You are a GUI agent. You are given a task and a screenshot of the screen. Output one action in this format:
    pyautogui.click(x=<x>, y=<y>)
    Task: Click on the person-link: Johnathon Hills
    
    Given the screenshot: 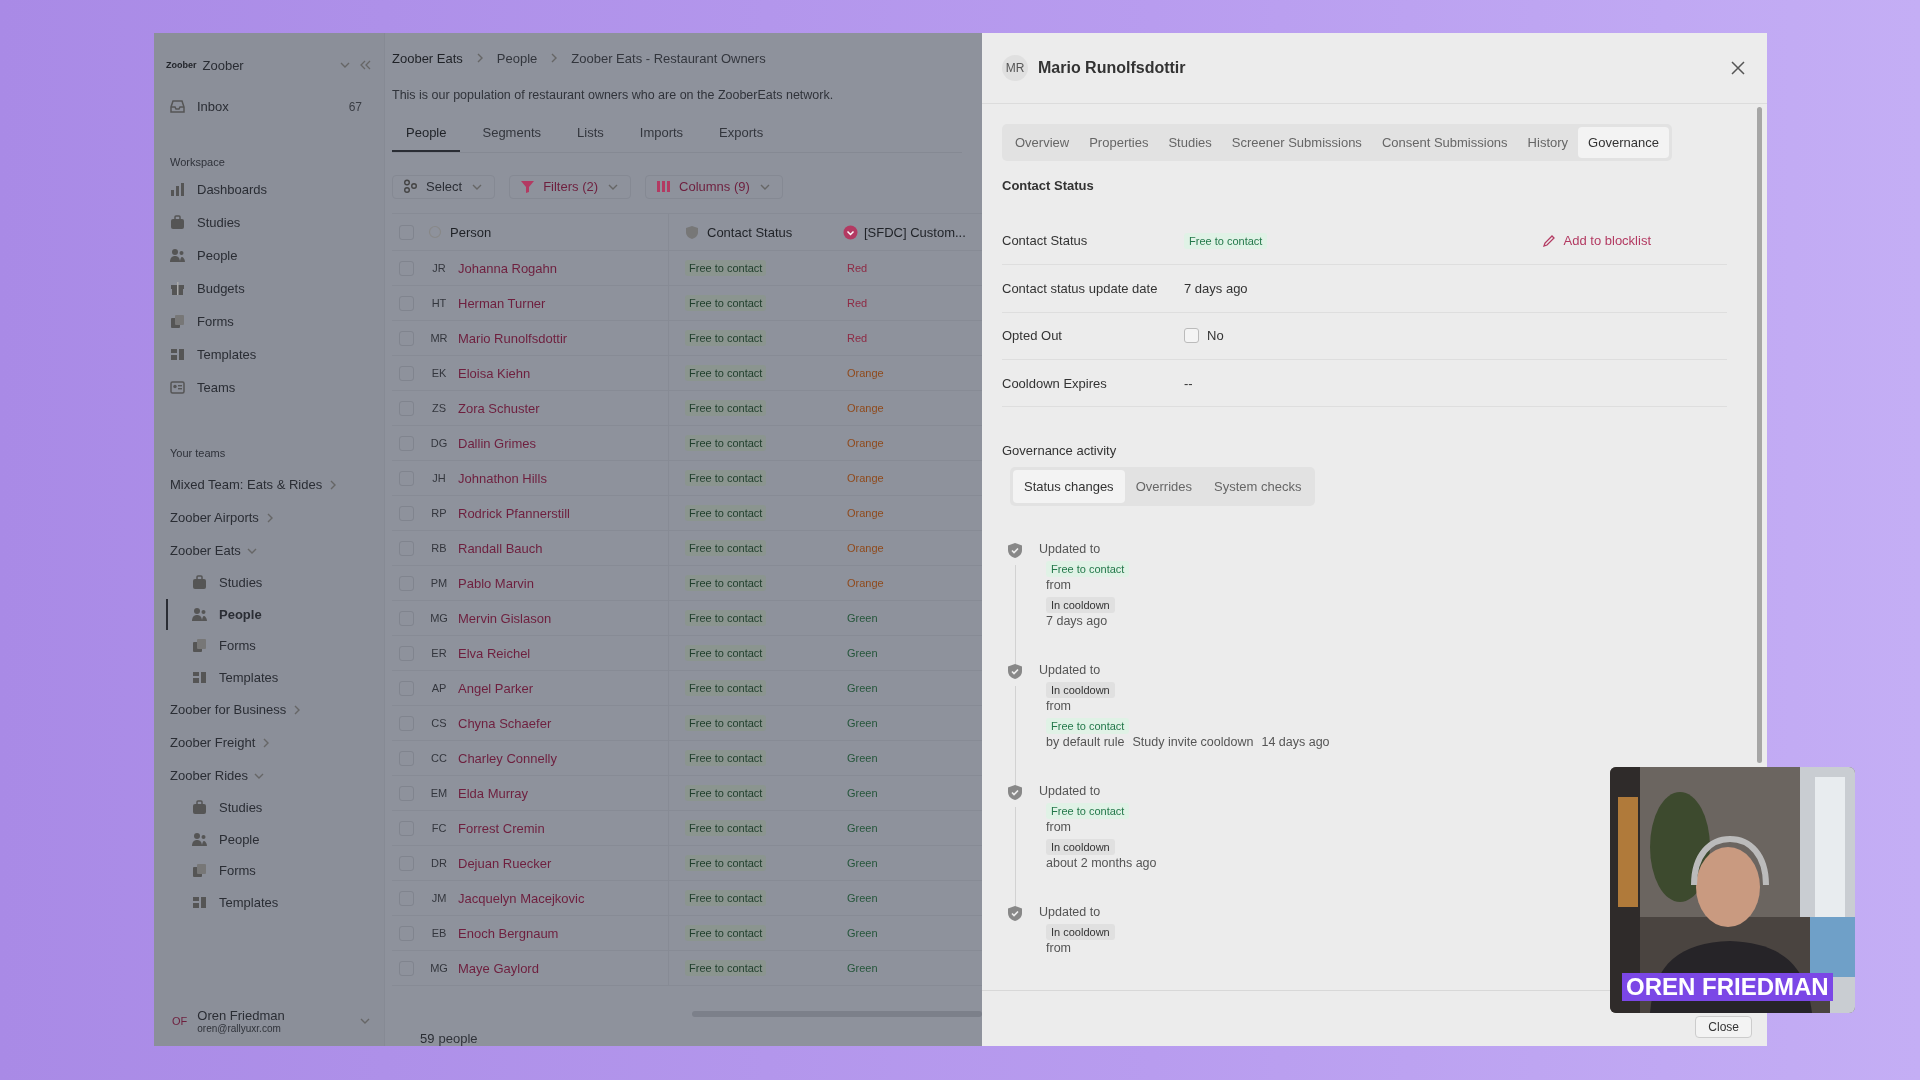 What is the action you would take?
    pyautogui.click(x=502, y=478)
    